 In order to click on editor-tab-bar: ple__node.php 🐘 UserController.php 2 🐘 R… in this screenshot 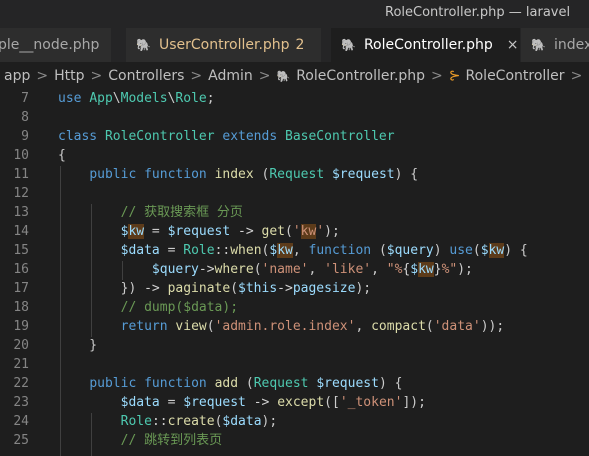, I will do `click(294, 45)`.